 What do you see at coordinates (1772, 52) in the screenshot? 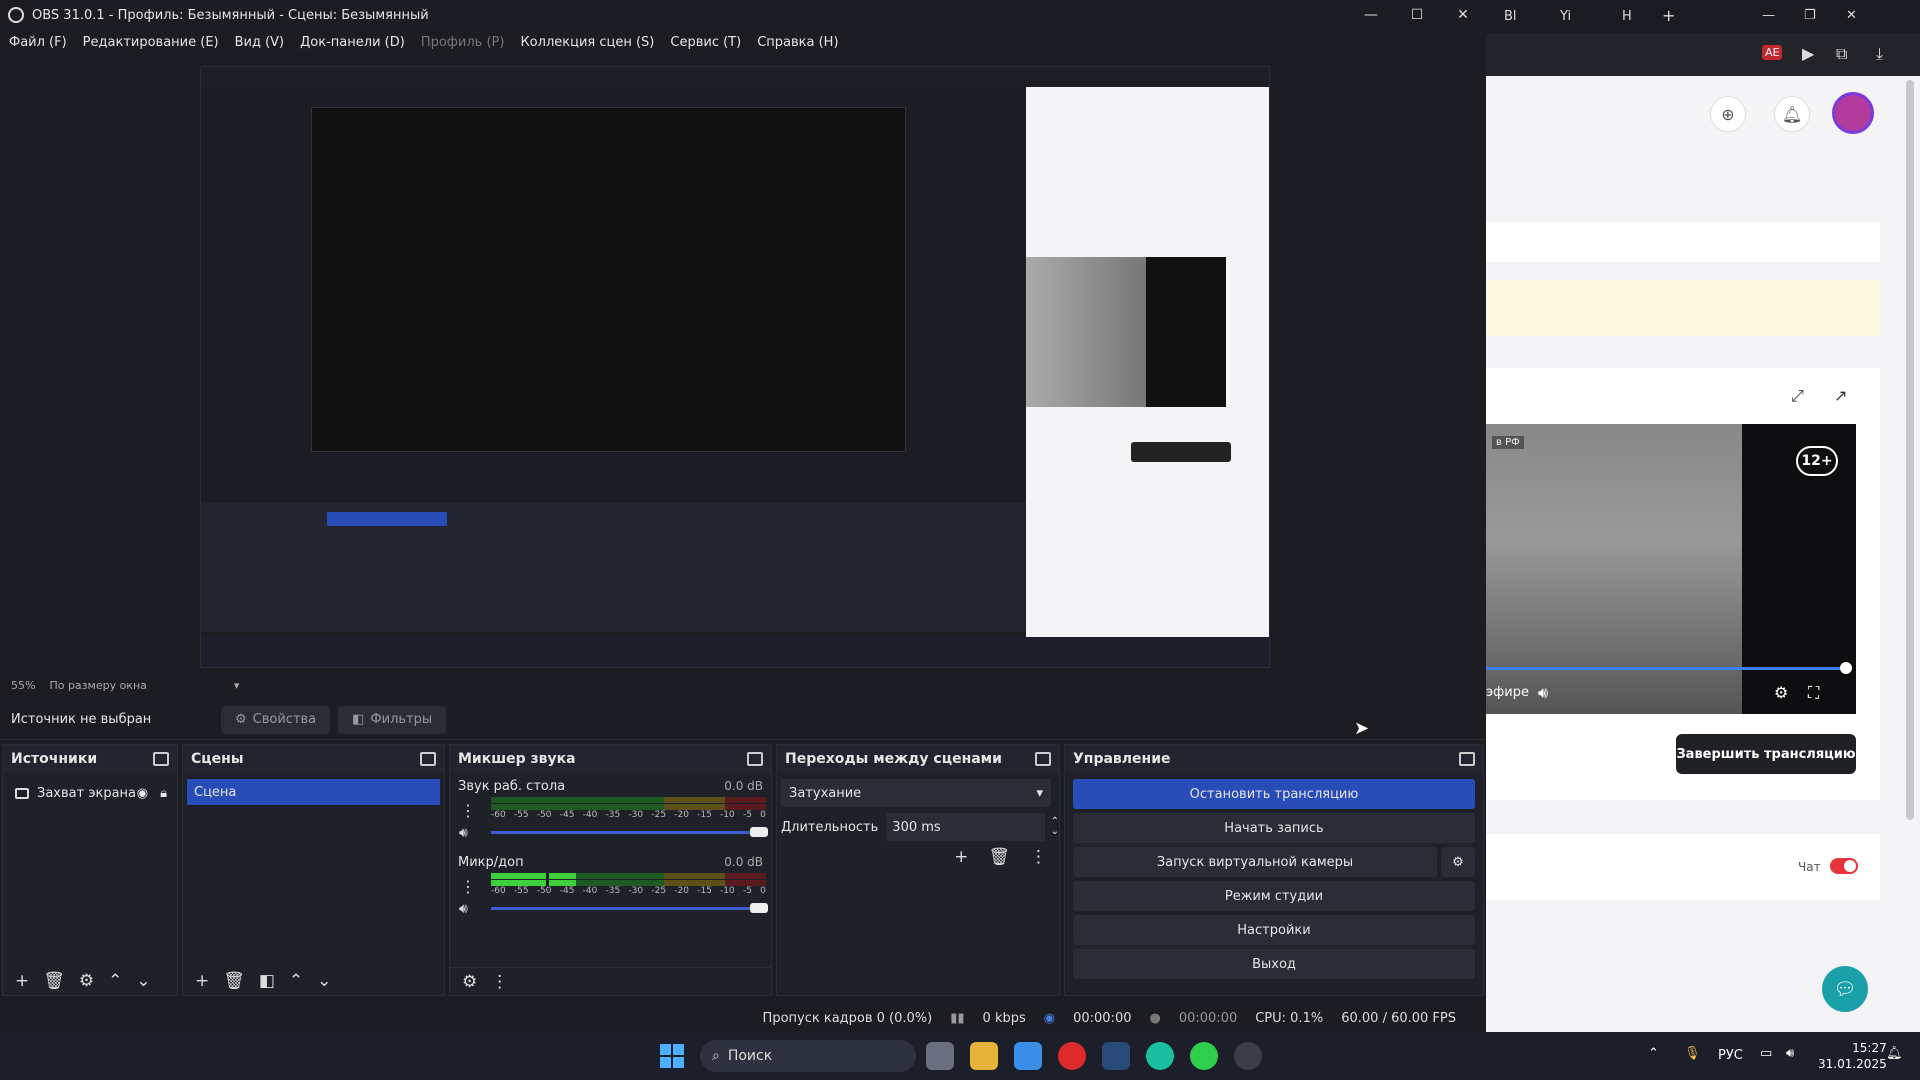
I see `extension-badge: AE` at bounding box center [1772, 52].